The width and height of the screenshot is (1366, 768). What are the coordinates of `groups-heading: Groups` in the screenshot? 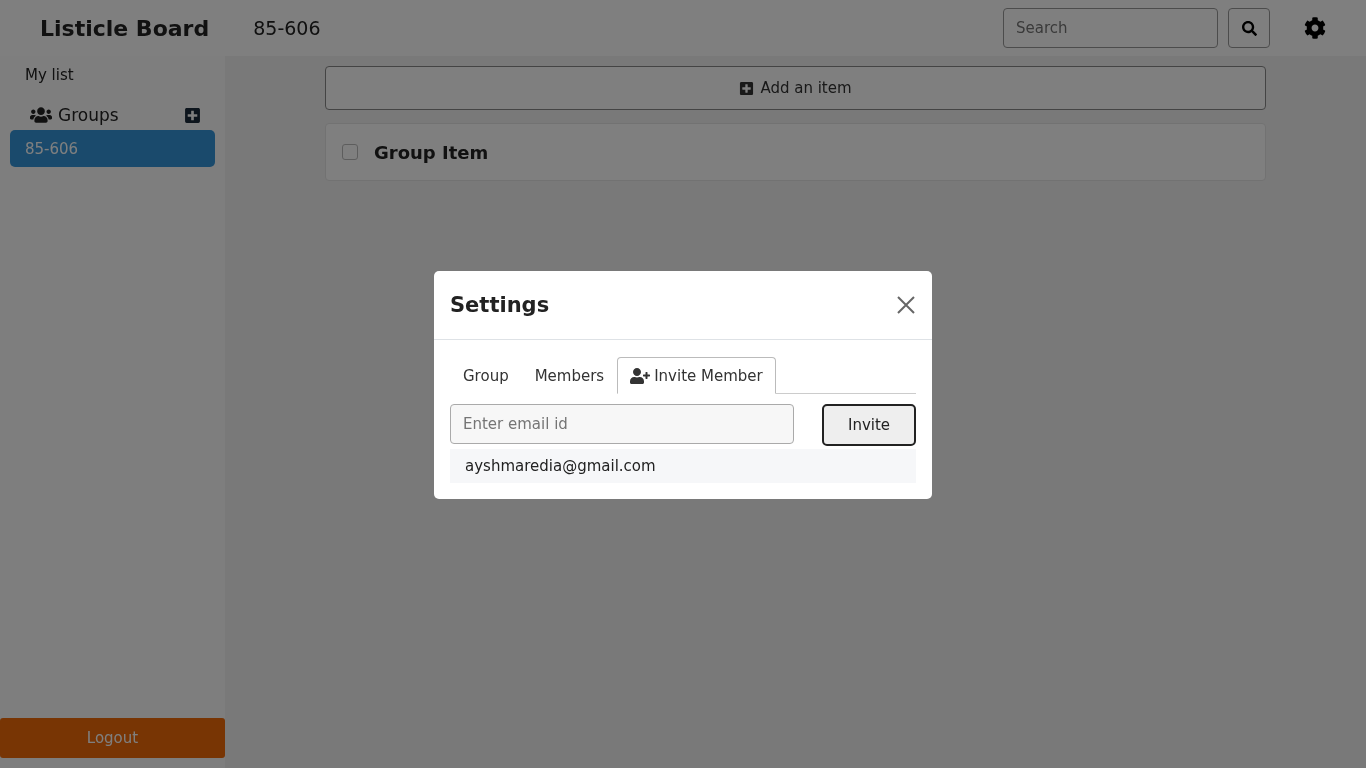 It's located at (74, 115).